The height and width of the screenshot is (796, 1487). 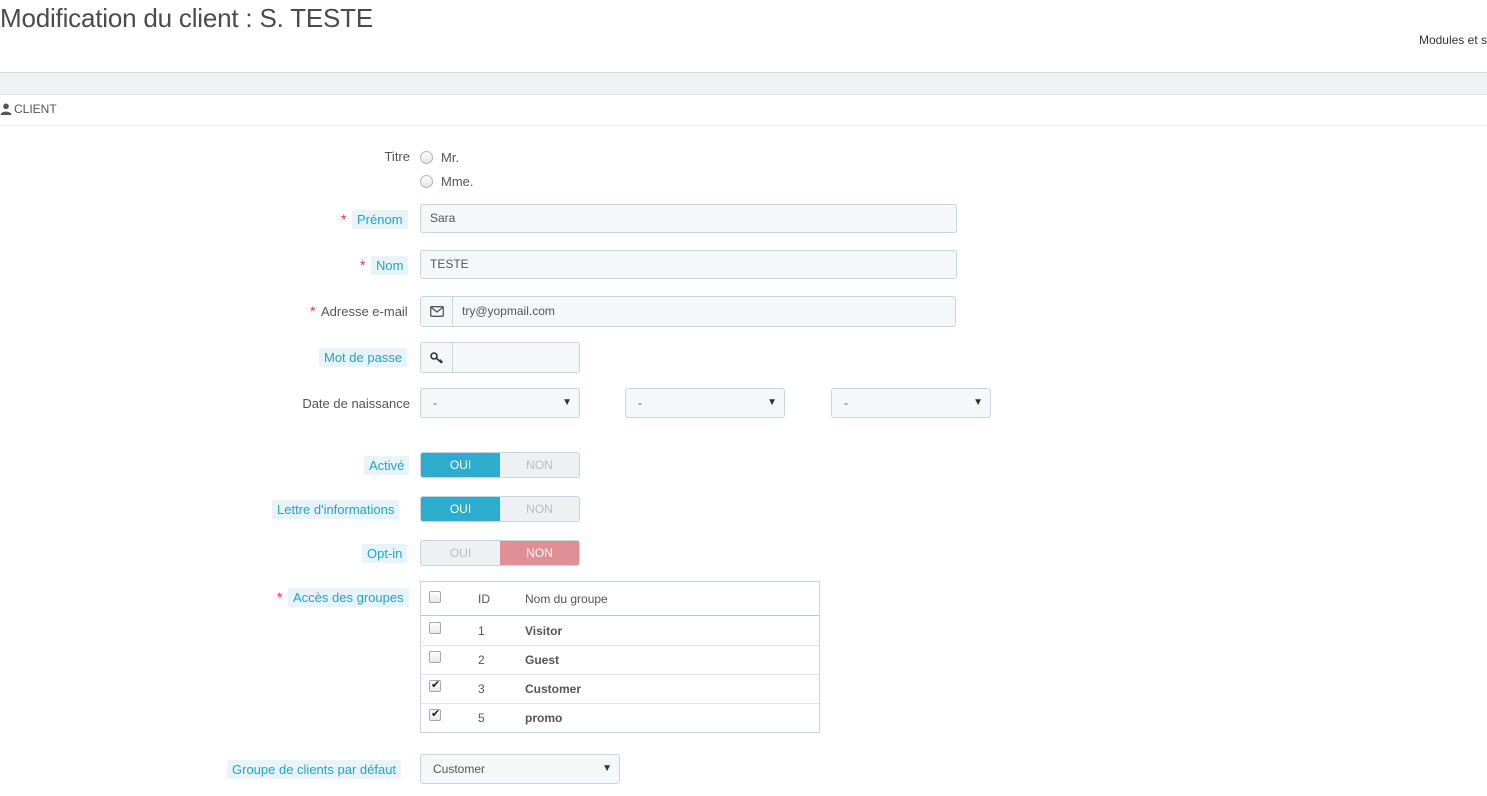 What do you see at coordinates (397, 156) in the screenshot?
I see `titre-label: Titre` at bounding box center [397, 156].